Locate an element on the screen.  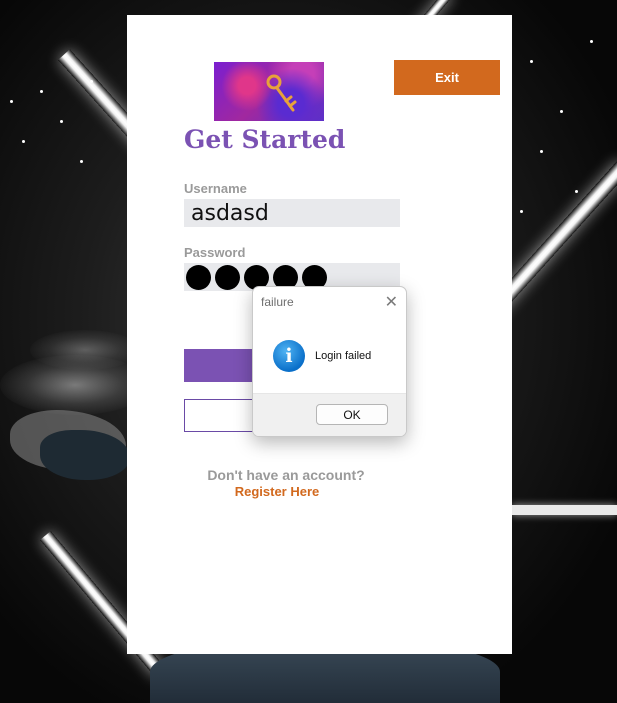
no-account-text: Don't have an account? is located at coordinates (286, 475).